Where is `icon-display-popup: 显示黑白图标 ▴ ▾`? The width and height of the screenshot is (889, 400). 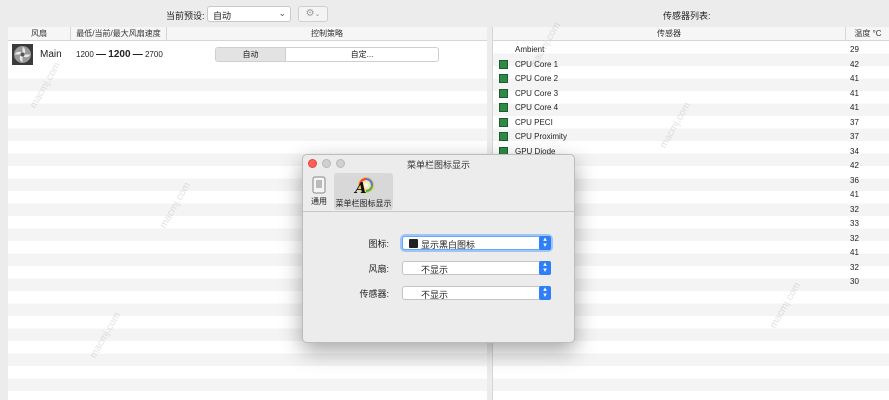 icon-display-popup: 显示黑白图标 ▴ ▾ is located at coordinates (476, 243).